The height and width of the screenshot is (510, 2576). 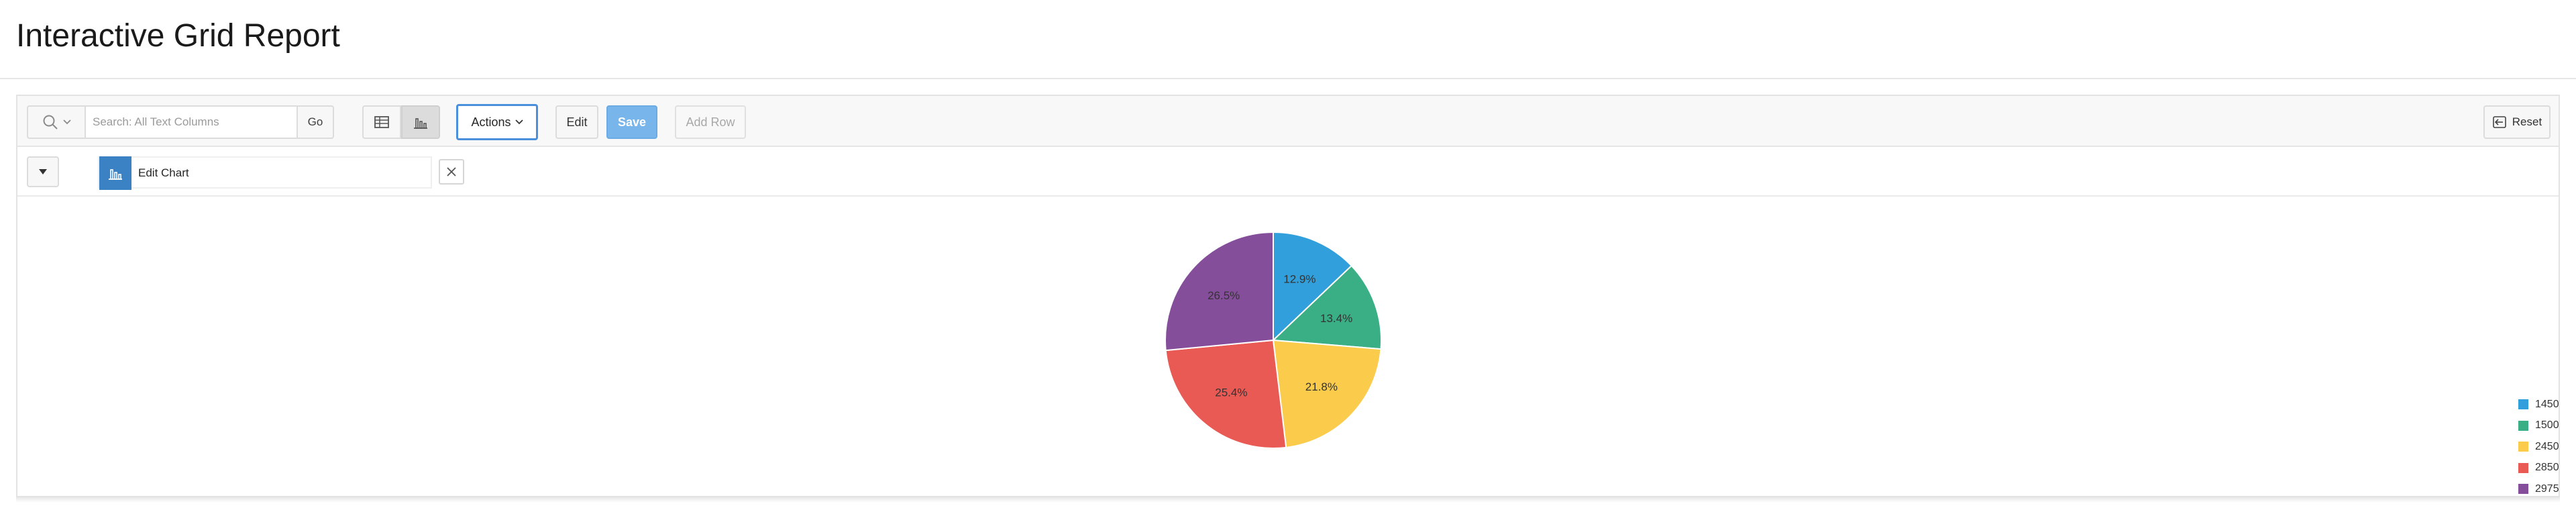 I want to click on legend-item: 2850, so click(x=2538, y=468).